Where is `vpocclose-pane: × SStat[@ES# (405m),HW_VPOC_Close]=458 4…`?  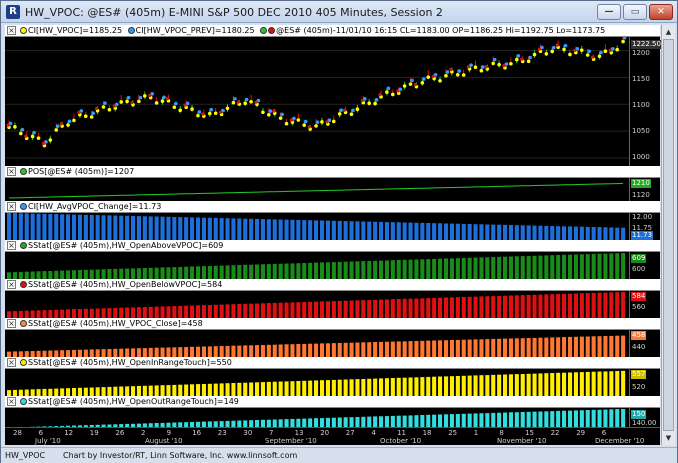
vpocclose-pane: × SStat[@ES# (405m),HW_VPOC_Close]=458 4… is located at coordinates (332, 337).